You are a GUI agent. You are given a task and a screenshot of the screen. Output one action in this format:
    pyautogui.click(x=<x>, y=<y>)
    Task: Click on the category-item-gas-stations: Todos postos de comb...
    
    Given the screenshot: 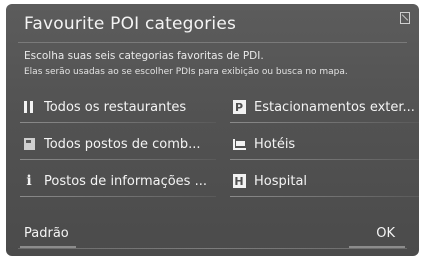 What is the action you would take?
    pyautogui.click(x=118, y=145)
    